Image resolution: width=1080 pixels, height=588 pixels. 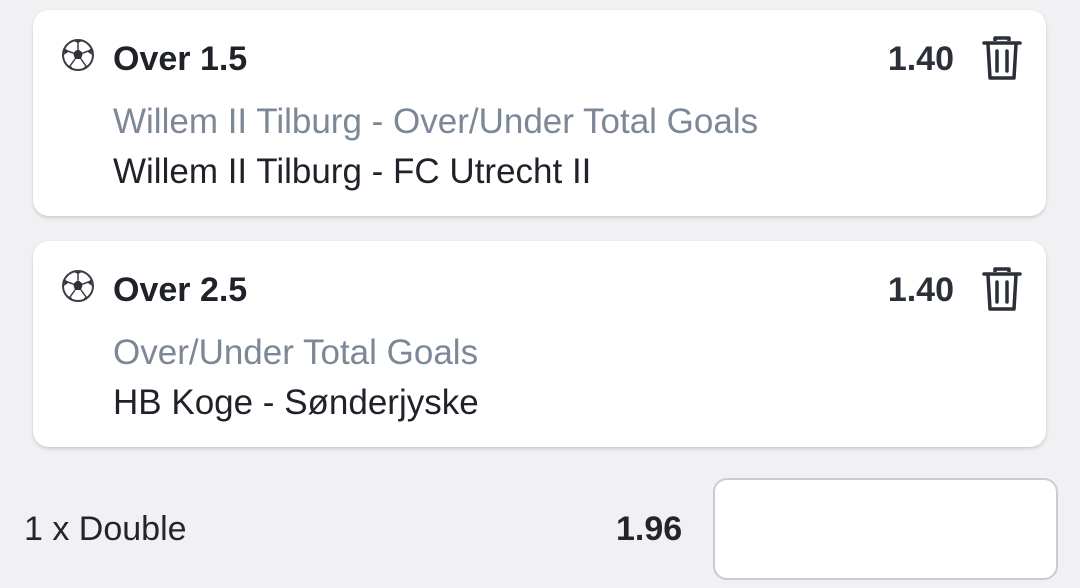 What do you see at coordinates (296, 352) in the screenshot?
I see `bet-market: Over/Under Total Goals` at bounding box center [296, 352].